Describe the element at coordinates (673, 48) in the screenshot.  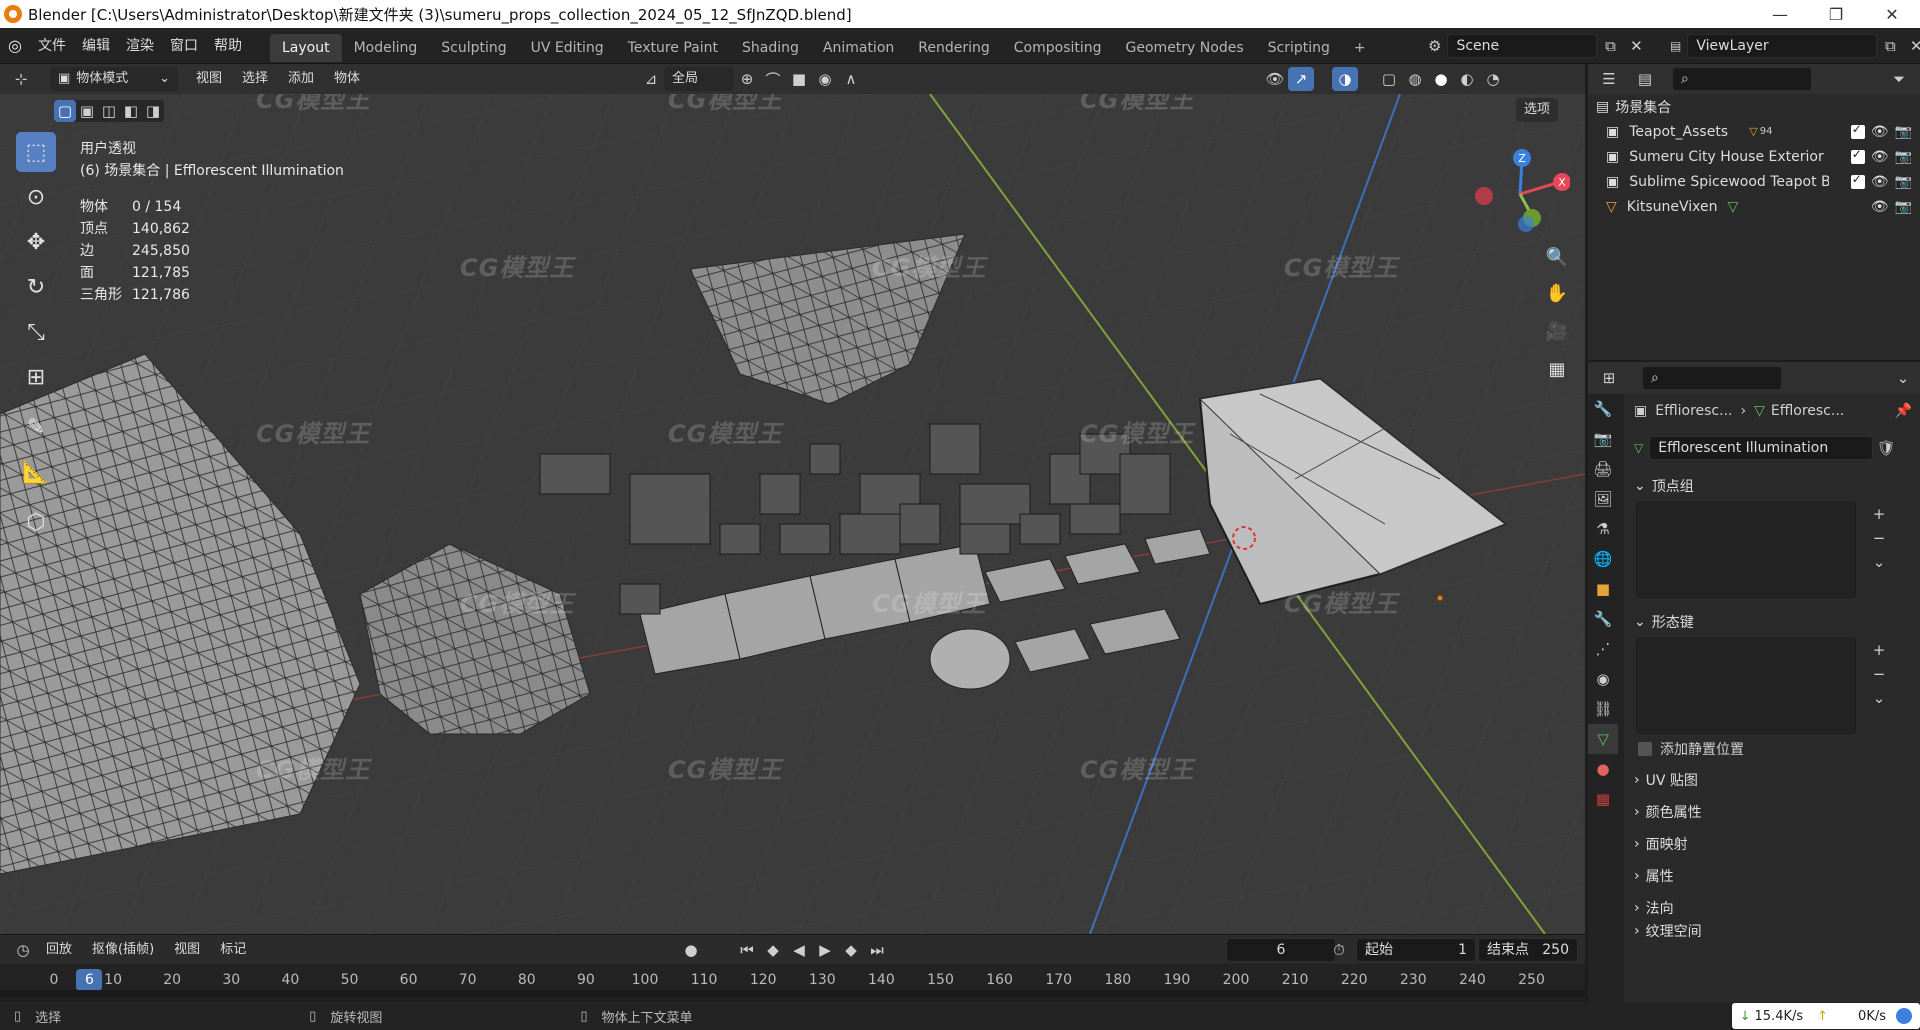
I see `tab-texture-paint: Texture Paint` at that location.